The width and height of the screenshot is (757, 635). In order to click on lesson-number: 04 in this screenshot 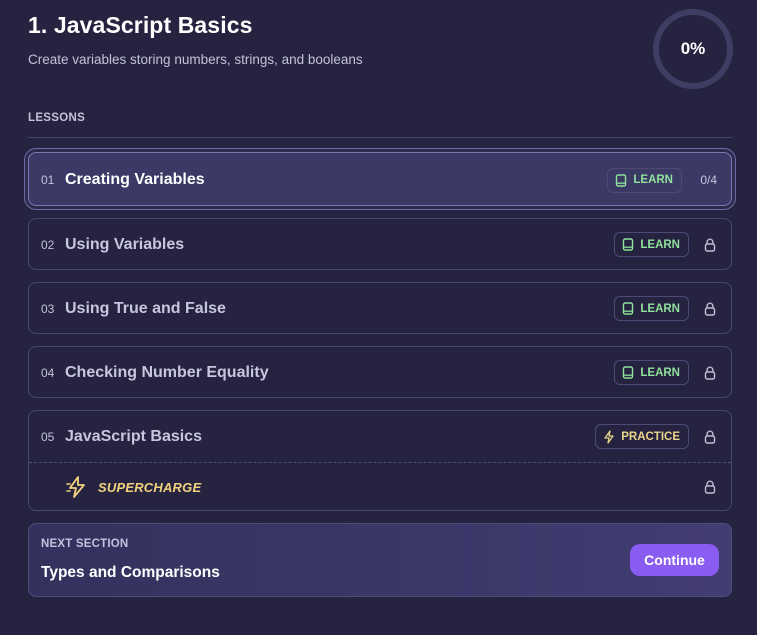, I will do `click(48, 372)`.